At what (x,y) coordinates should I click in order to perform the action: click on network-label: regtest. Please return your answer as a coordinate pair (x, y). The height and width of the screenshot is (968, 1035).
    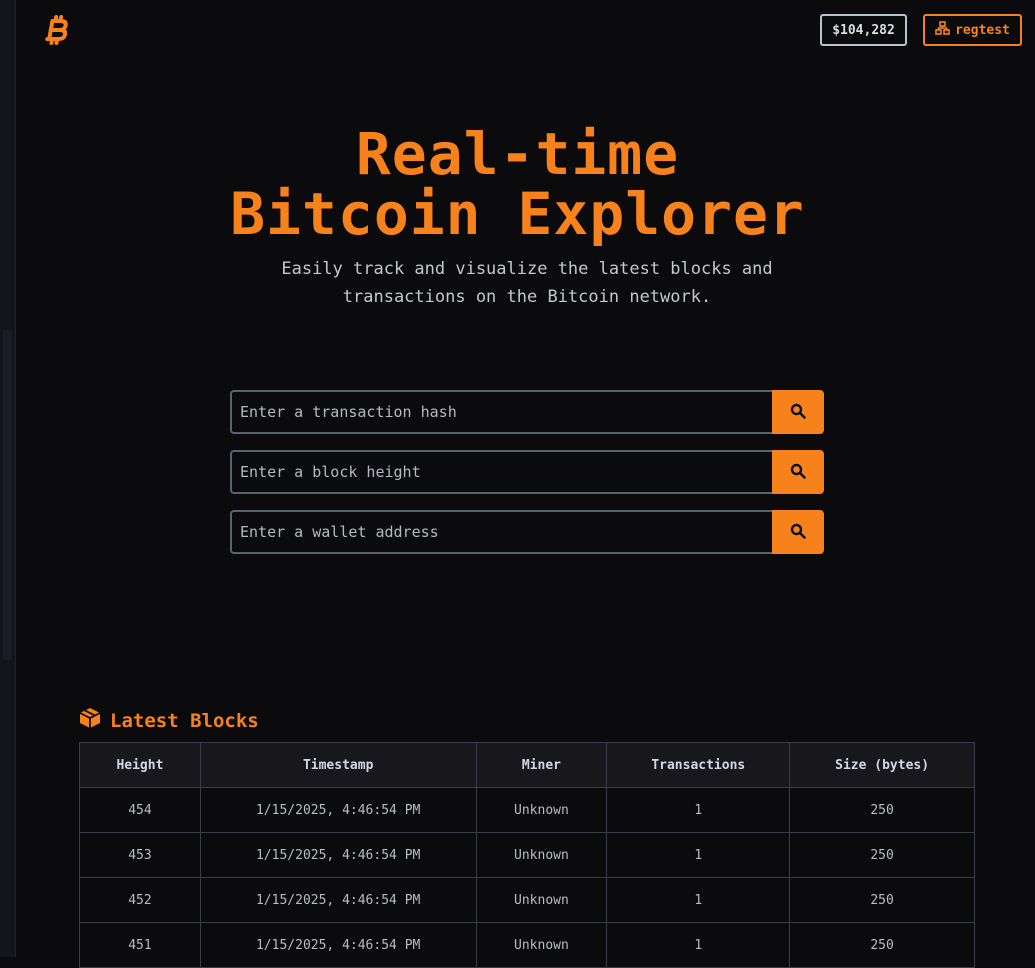
    Looking at the image, I should click on (982, 30).